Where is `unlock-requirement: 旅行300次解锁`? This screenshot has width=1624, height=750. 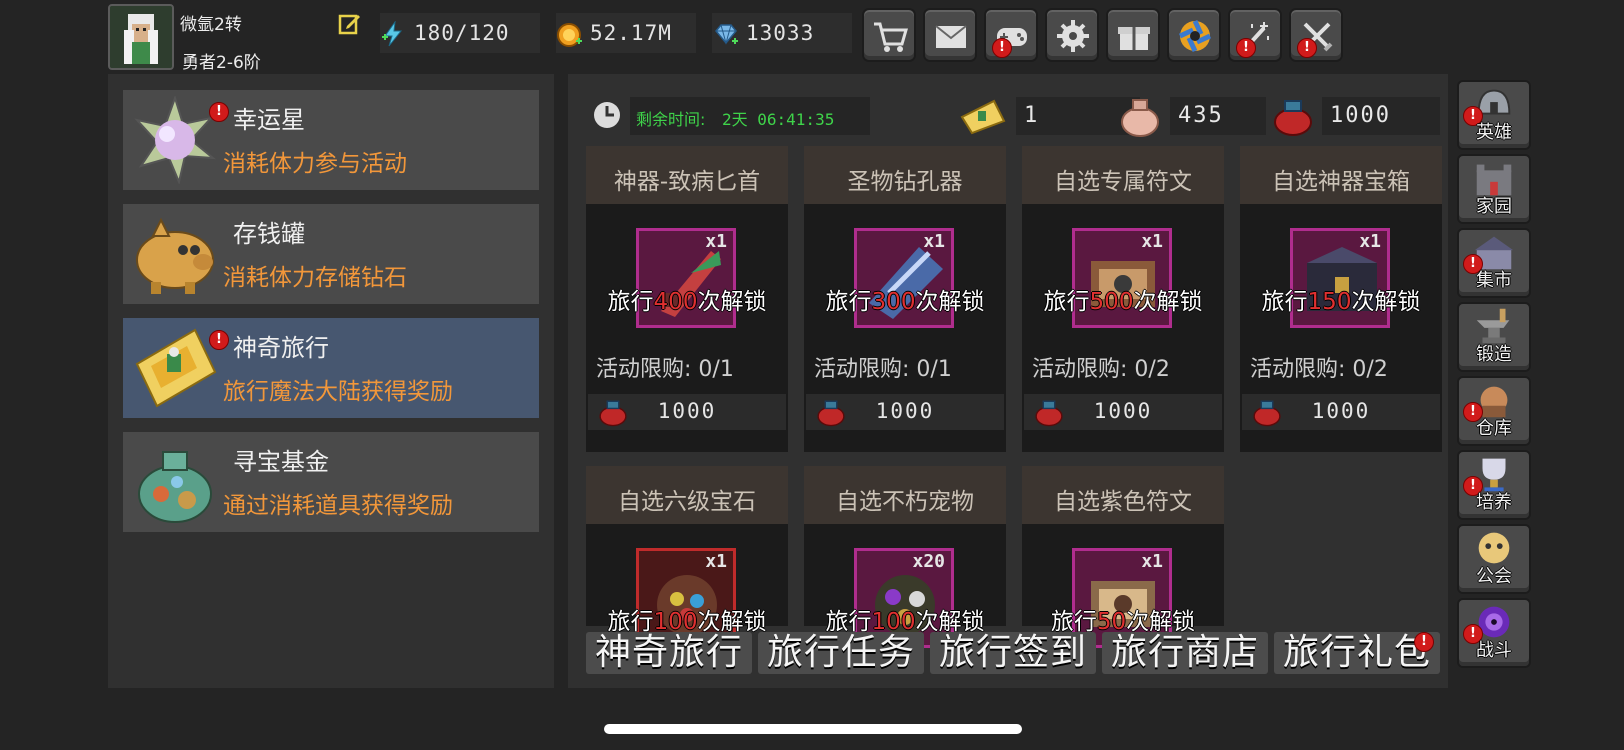 unlock-requirement: 旅行300次解锁 is located at coordinates (905, 299).